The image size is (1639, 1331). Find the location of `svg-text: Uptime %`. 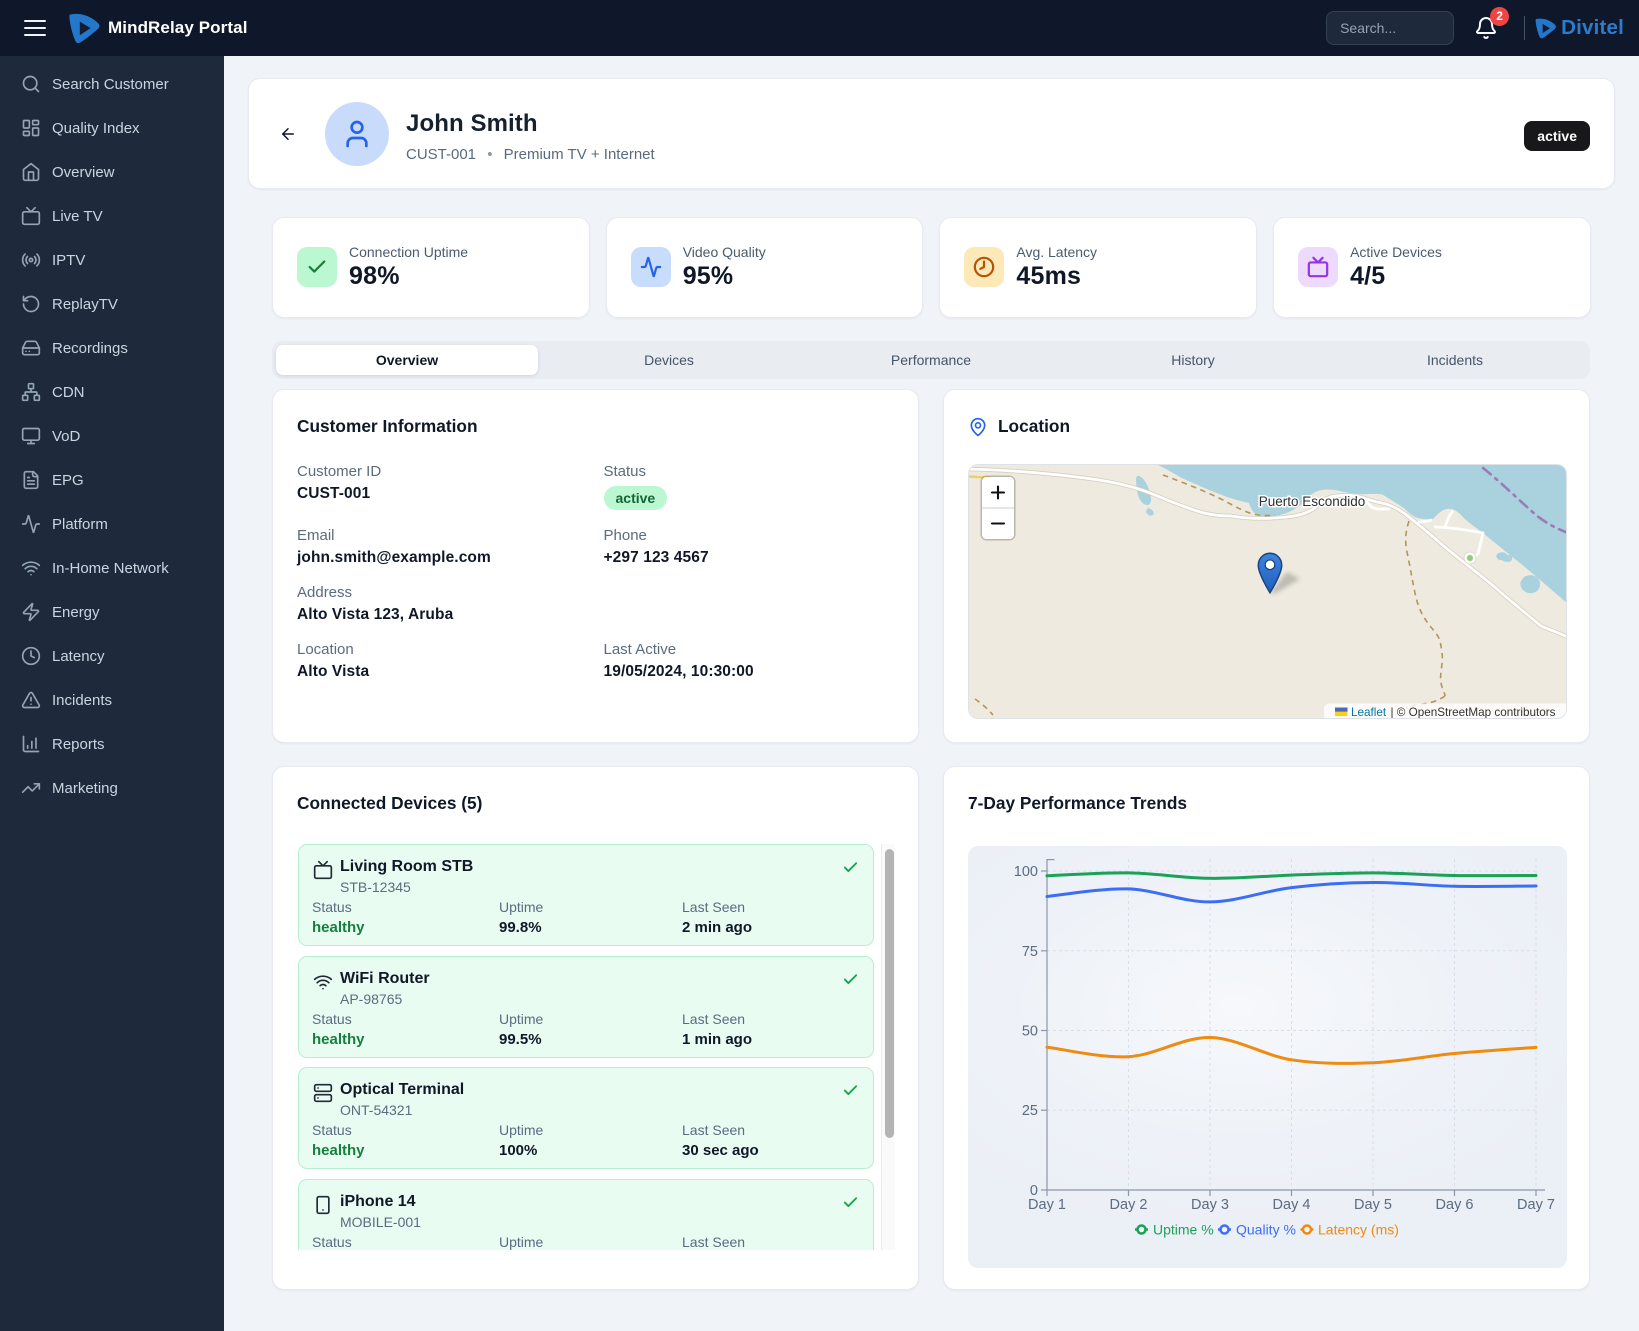

svg-text: Uptime % is located at coordinates (1183, 1230).